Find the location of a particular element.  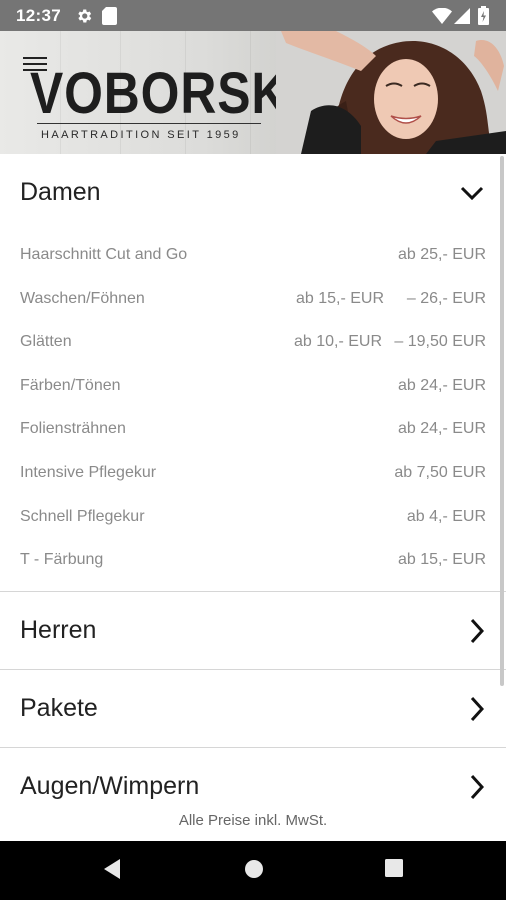

price-row: Schnell Pflegekur ab 4,- EUR is located at coordinates (253, 520).